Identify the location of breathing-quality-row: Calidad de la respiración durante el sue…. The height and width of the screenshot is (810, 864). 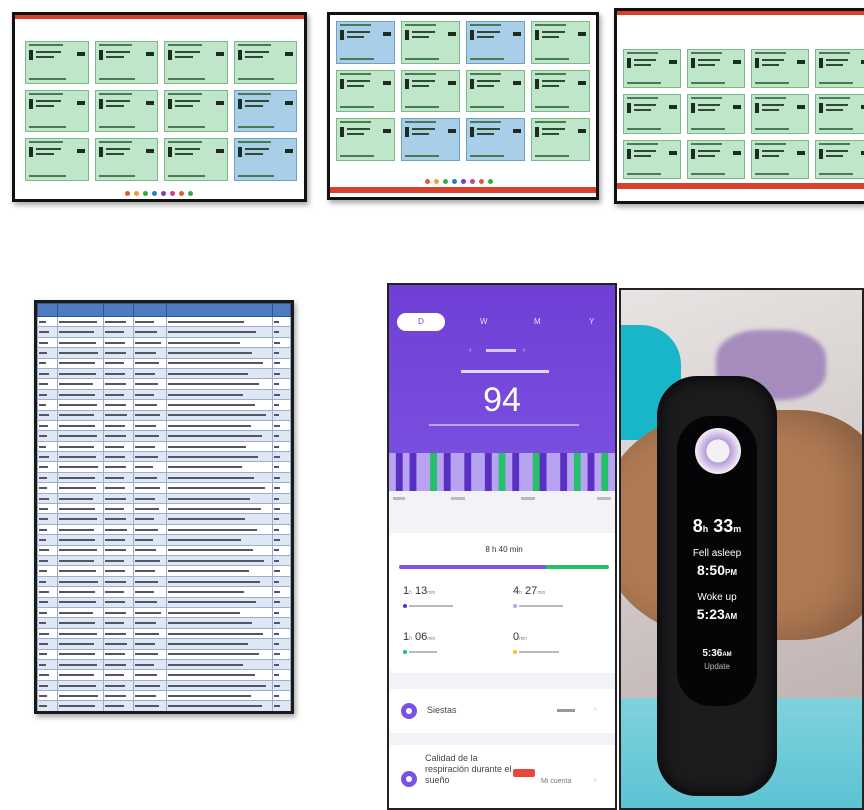
(502, 776).